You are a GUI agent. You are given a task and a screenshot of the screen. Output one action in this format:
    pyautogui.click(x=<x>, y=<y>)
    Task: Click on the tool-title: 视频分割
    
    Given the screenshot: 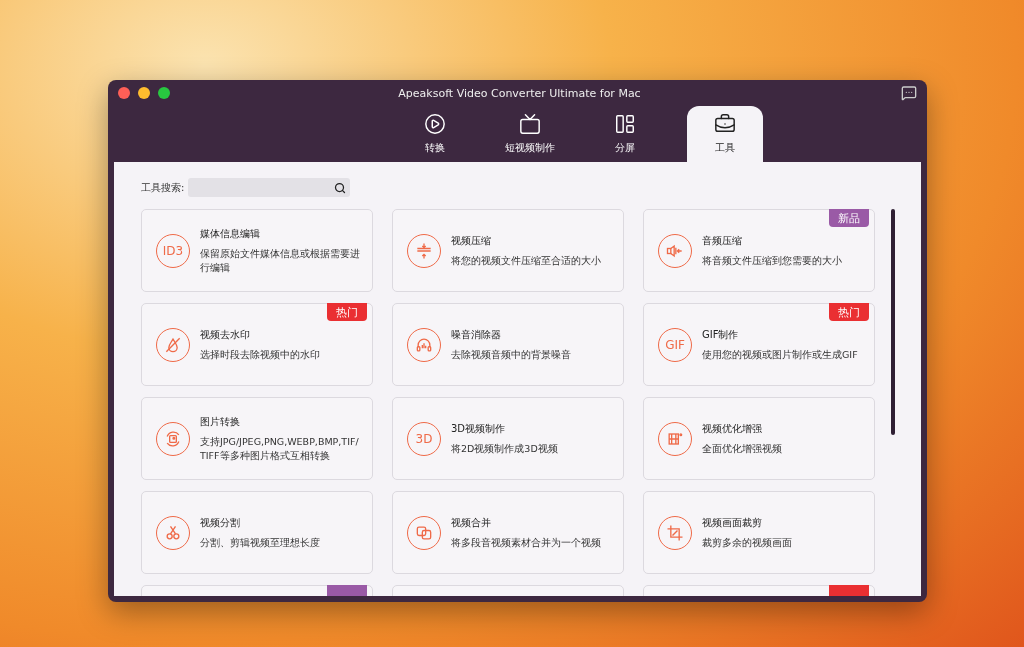 What is the action you would take?
    pyautogui.click(x=220, y=522)
    